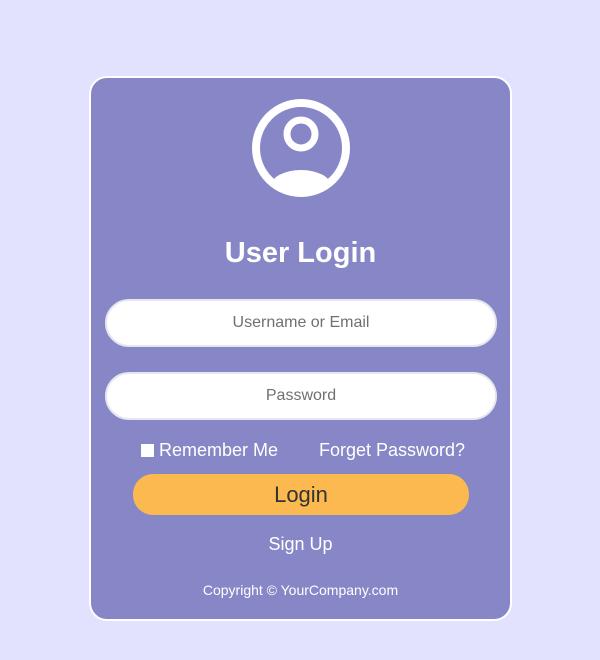  I want to click on page-title: User Login, so click(300, 253).